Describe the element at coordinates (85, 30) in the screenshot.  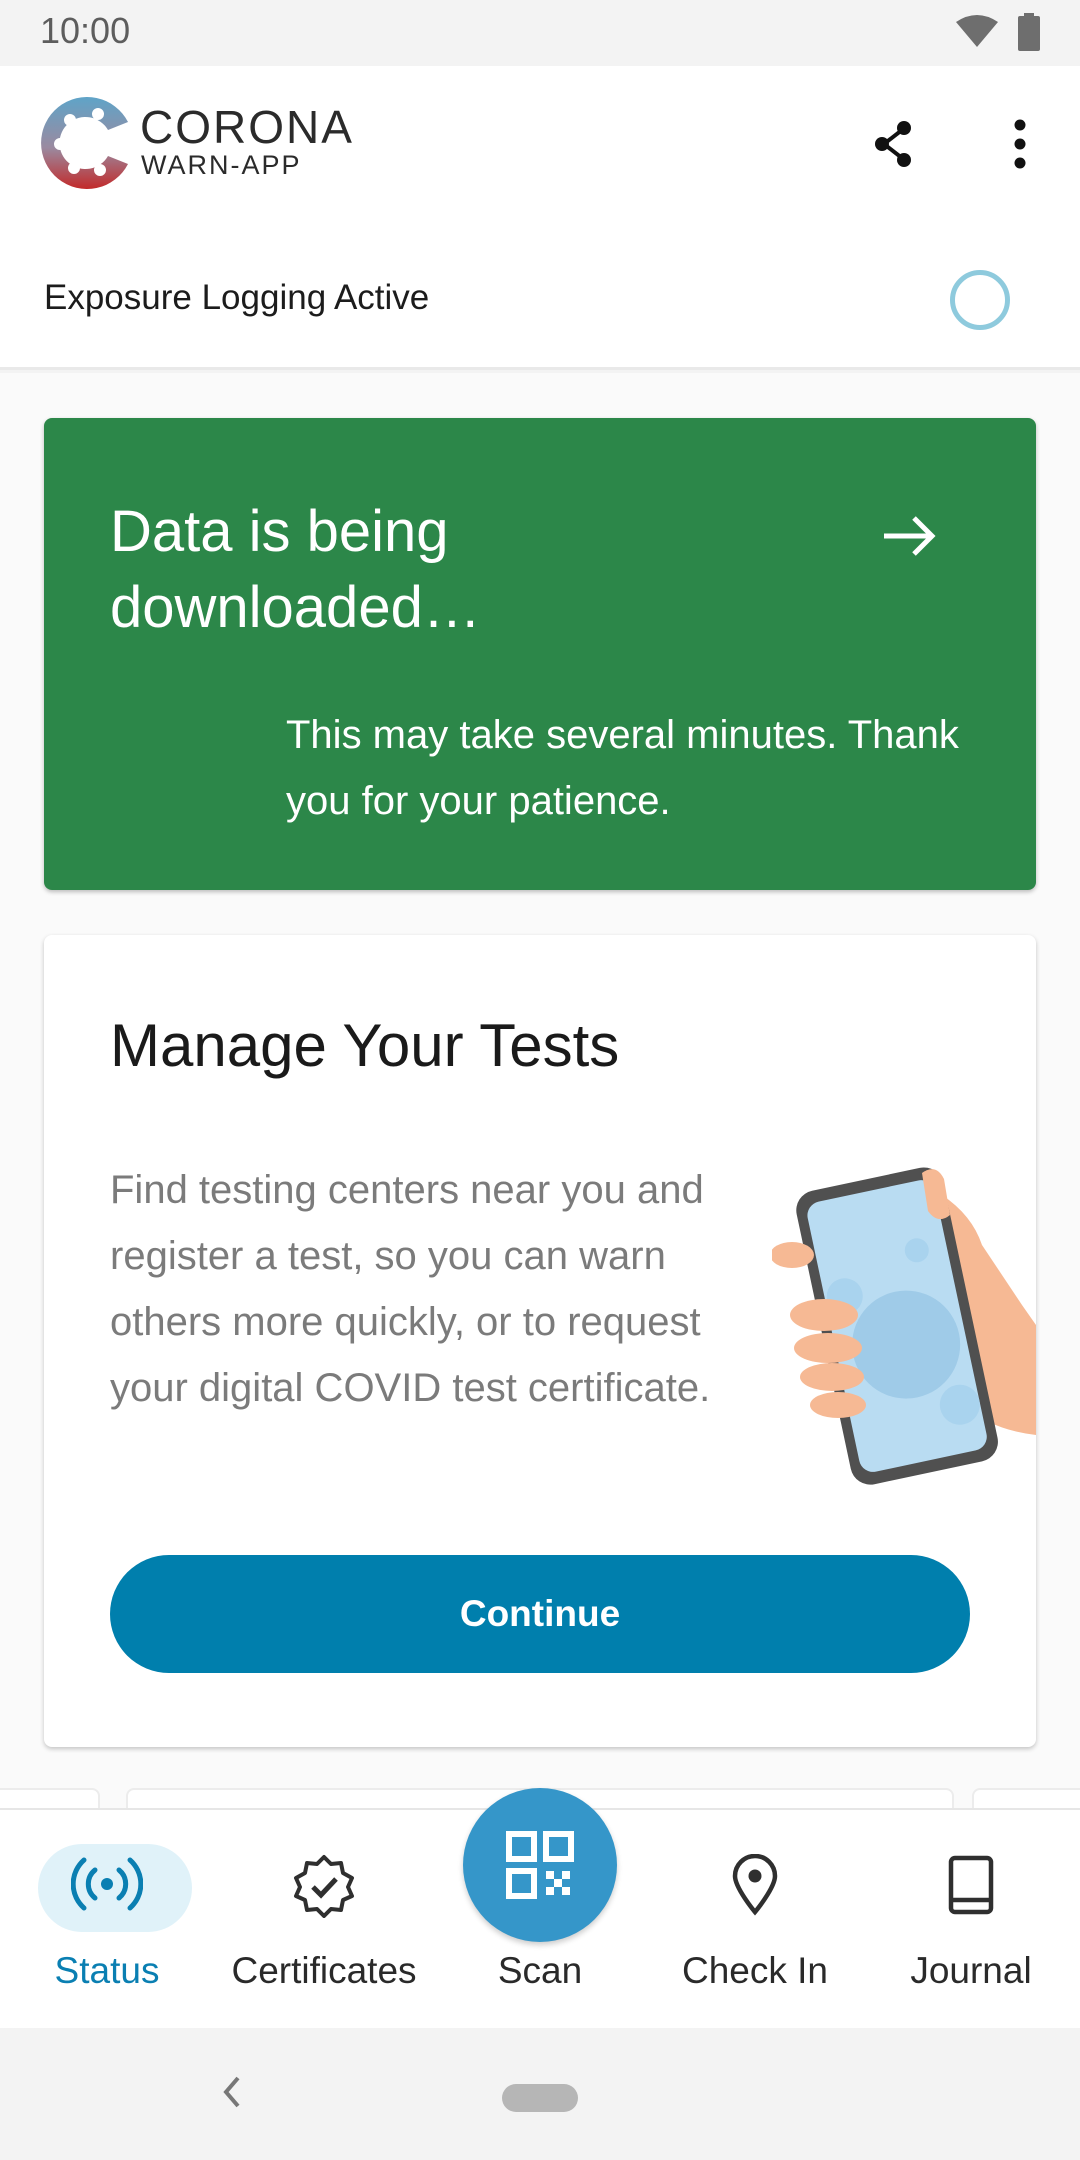
I see `status-time: 10:00` at that location.